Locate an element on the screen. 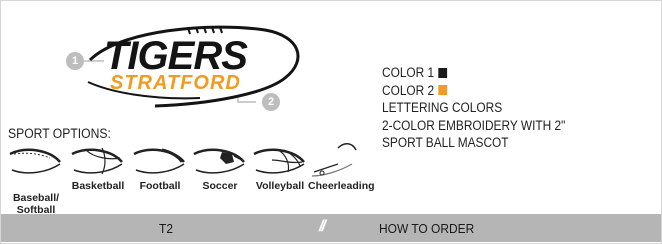 This screenshot has height=244, width=662. callout-badge-1: 1 is located at coordinates (75, 61).